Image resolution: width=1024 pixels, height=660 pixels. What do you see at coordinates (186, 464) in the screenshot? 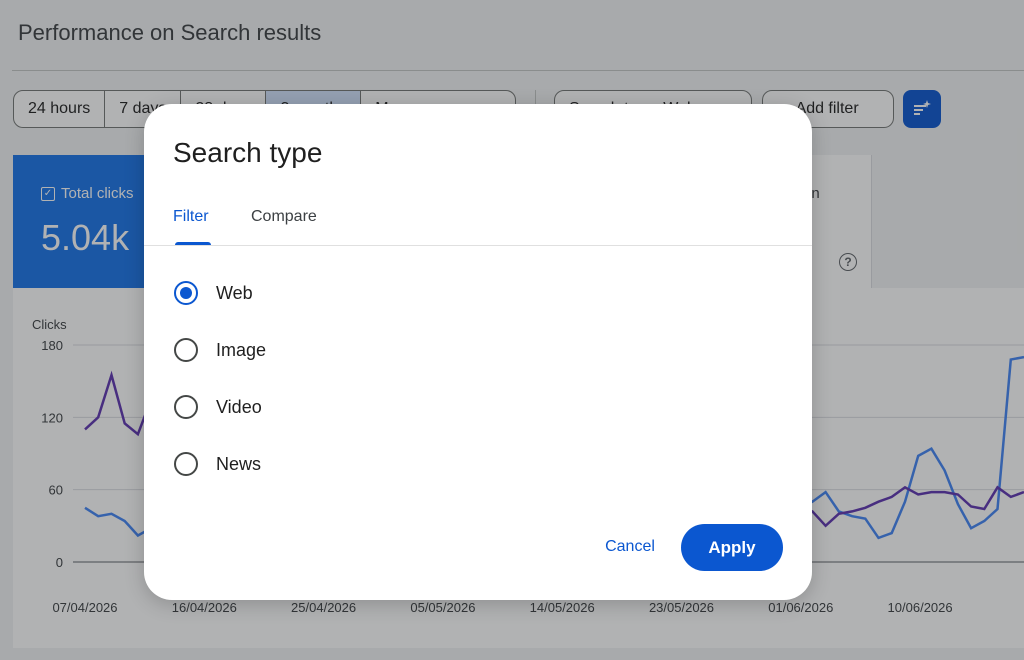
I see `radio-news` at bounding box center [186, 464].